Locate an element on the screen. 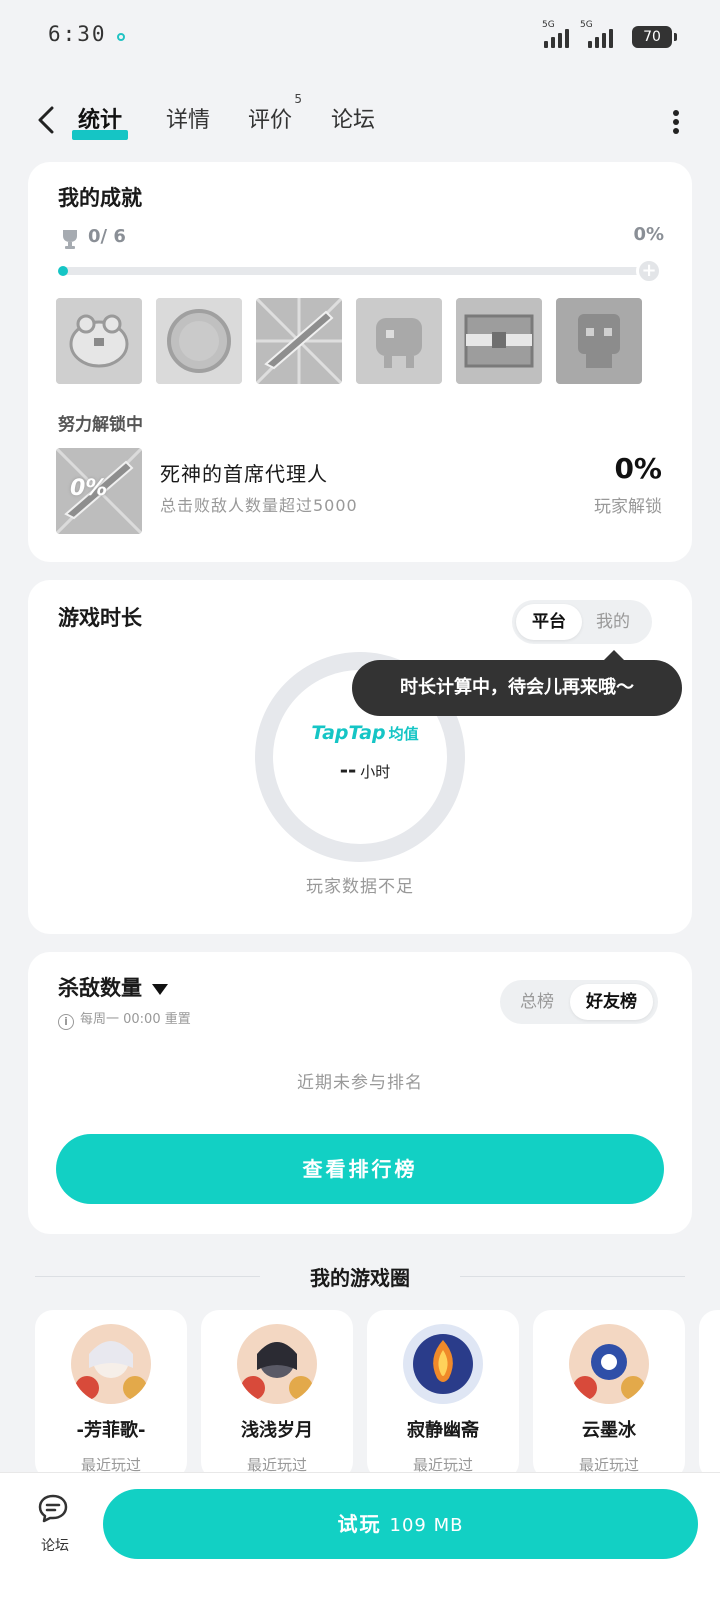 The image size is (720, 1601). play-demo-button: 试玩 109 MB is located at coordinates (400, 1524).